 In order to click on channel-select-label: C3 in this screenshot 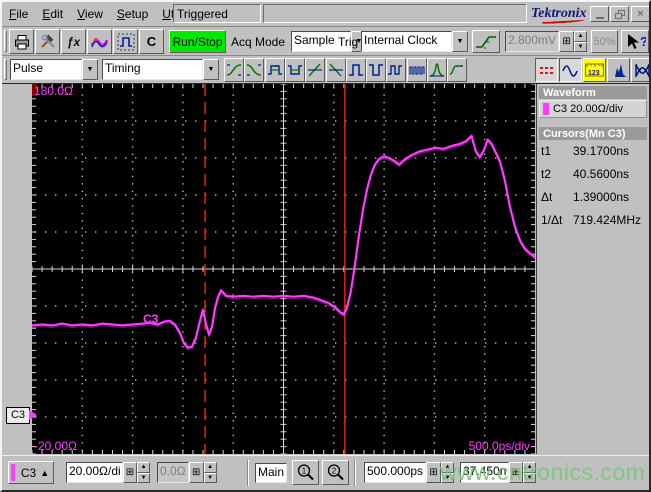, I will do `click(28, 472)`.